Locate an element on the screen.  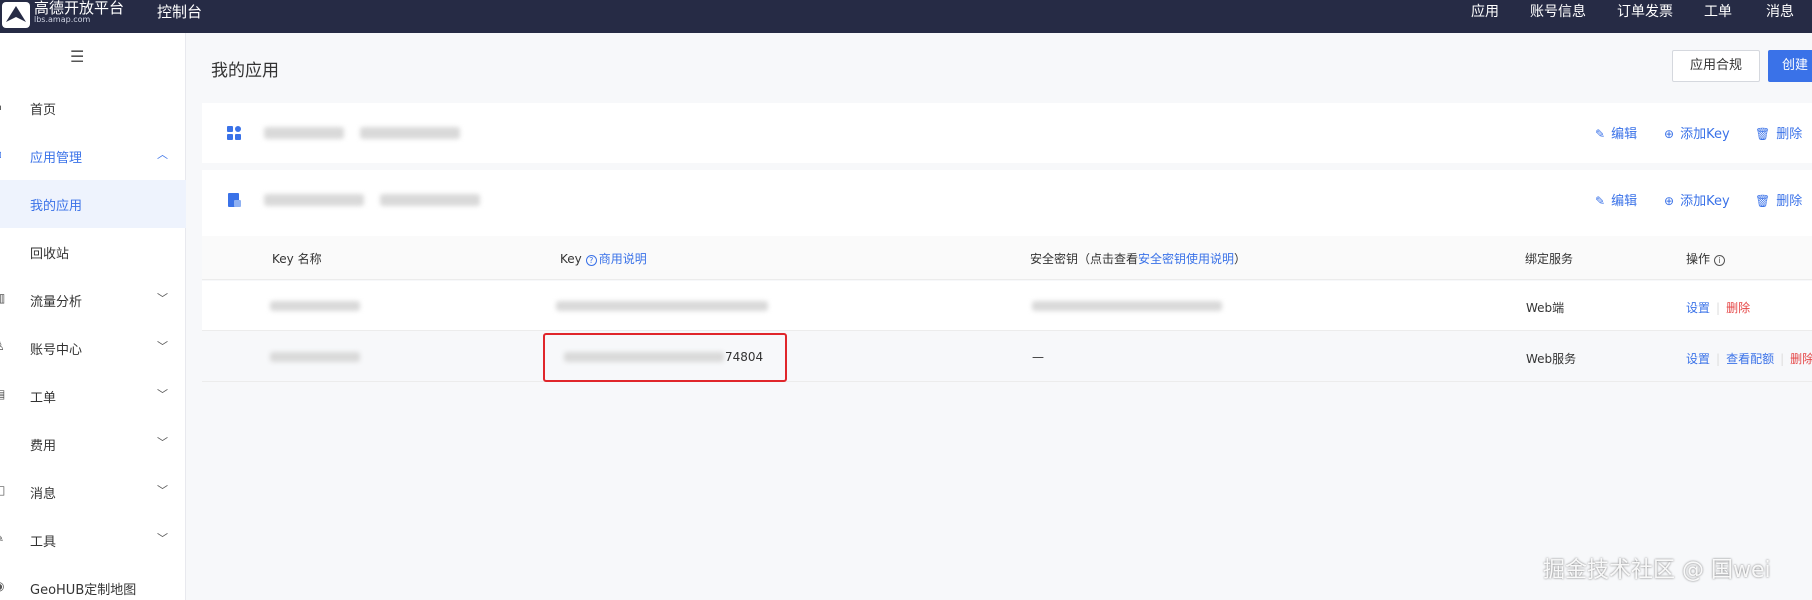
nav-account-info: 账号信息 is located at coordinates (1558, 11).